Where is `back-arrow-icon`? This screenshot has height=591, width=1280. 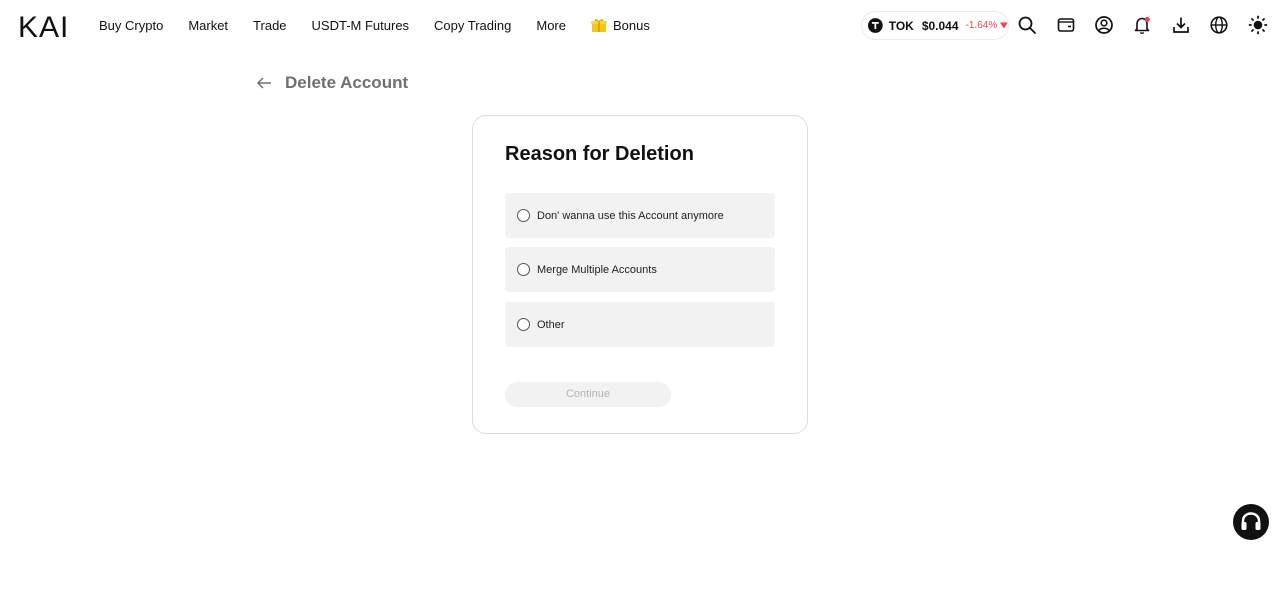 back-arrow-icon is located at coordinates (264, 83).